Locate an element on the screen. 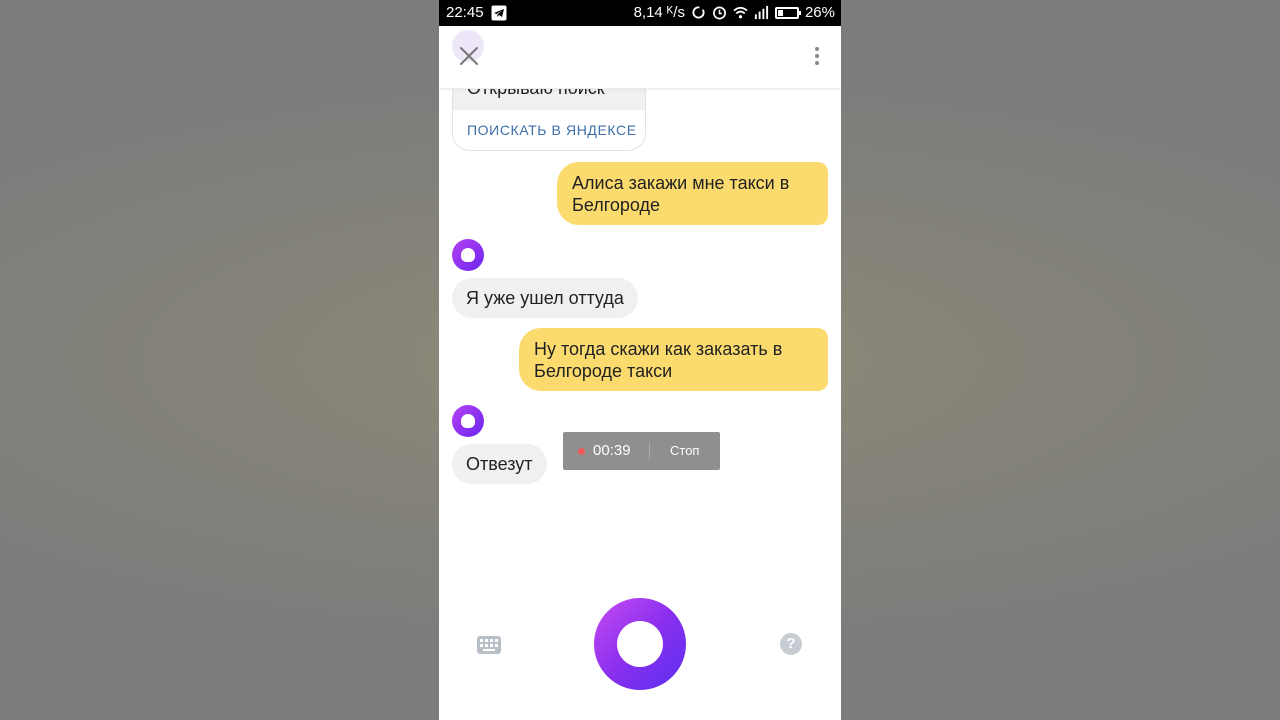 The width and height of the screenshot is (1280, 720). signal-icon is located at coordinates (761, 12).